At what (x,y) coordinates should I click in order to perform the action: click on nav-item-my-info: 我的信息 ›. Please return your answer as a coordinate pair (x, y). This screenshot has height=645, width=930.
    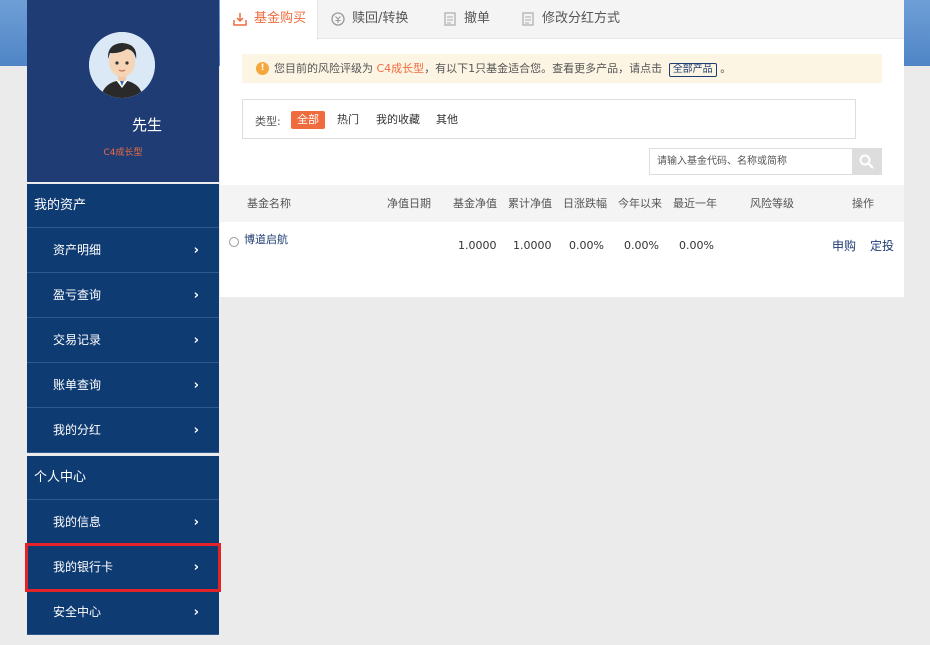
    Looking at the image, I should click on (123, 522).